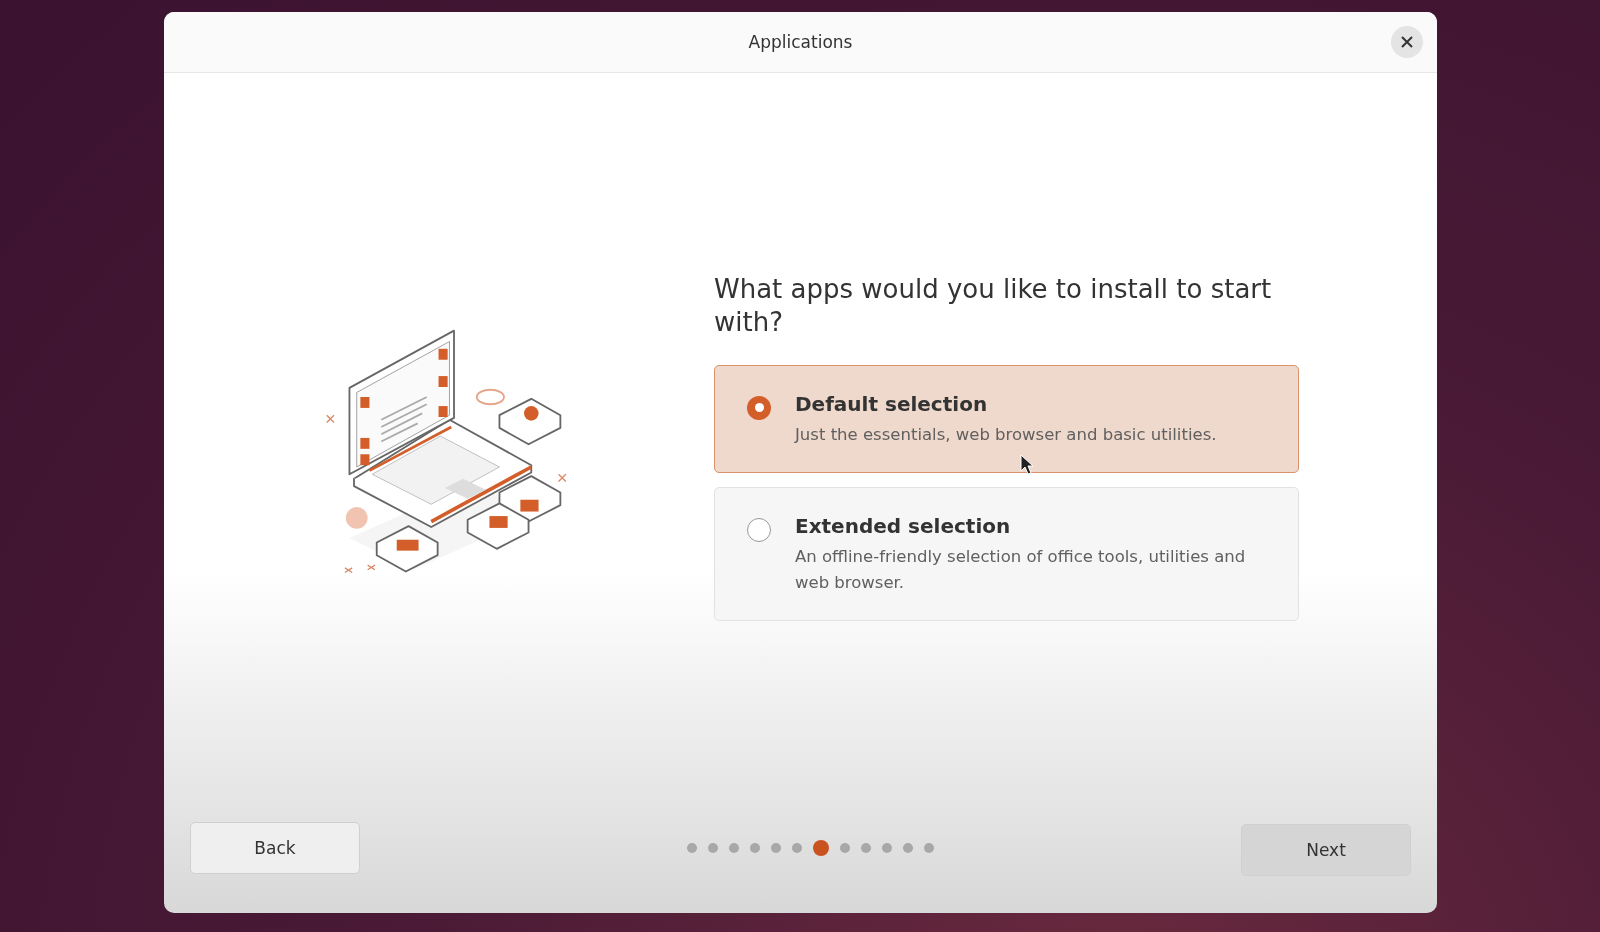 This screenshot has height=932, width=1600. I want to click on close-icon, so click(1407, 42).